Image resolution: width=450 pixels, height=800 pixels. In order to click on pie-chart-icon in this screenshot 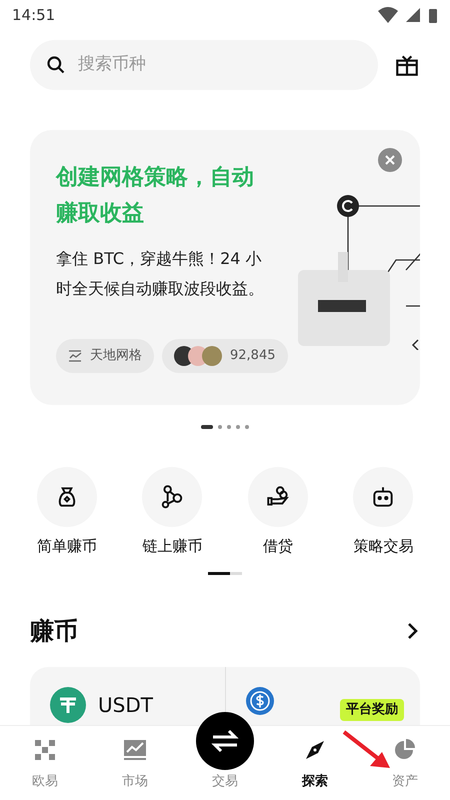, I will do `click(405, 750)`.